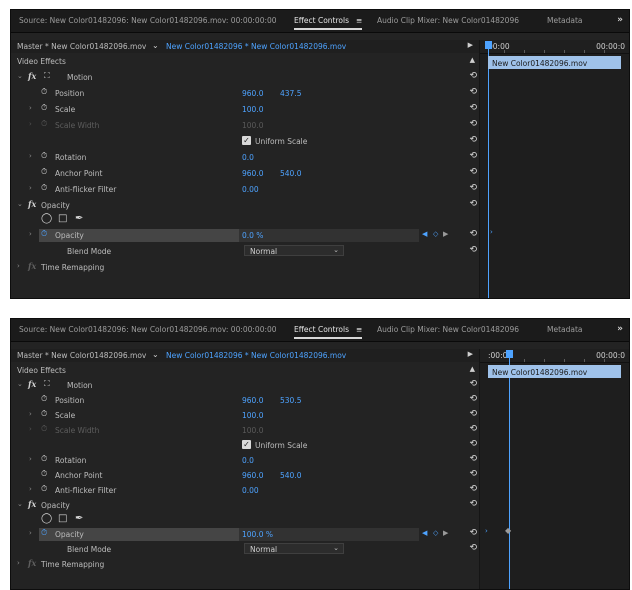  What do you see at coordinates (257, 534) in the screenshot?
I see `opacity-value: 100.0 %` at bounding box center [257, 534].